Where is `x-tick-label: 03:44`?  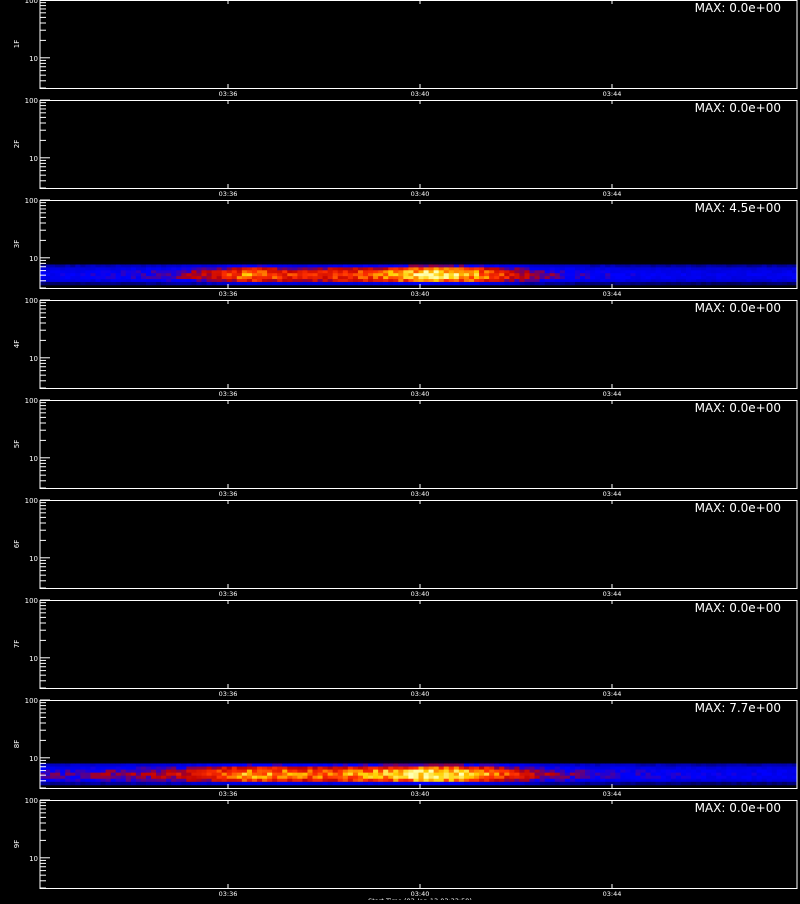 x-tick-label: 03:44 is located at coordinates (612, 94).